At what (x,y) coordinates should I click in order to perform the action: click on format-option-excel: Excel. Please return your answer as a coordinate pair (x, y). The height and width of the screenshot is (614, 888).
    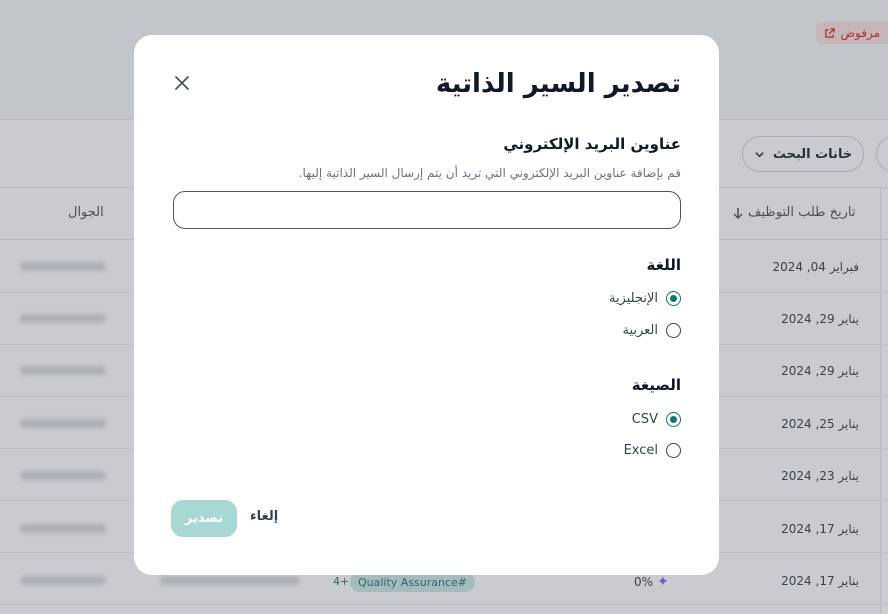
    Looking at the image, I should click on (652, 450).